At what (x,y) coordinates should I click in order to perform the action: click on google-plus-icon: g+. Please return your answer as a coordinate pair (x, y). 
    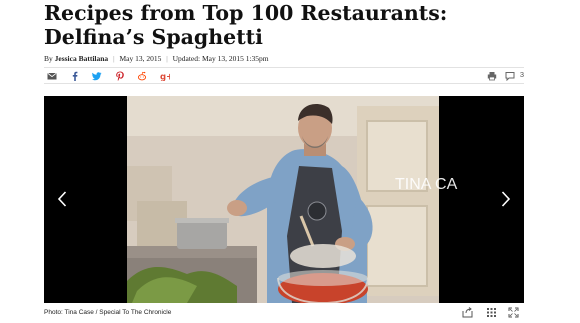
    Looking at the image, I should click on (165, 76).